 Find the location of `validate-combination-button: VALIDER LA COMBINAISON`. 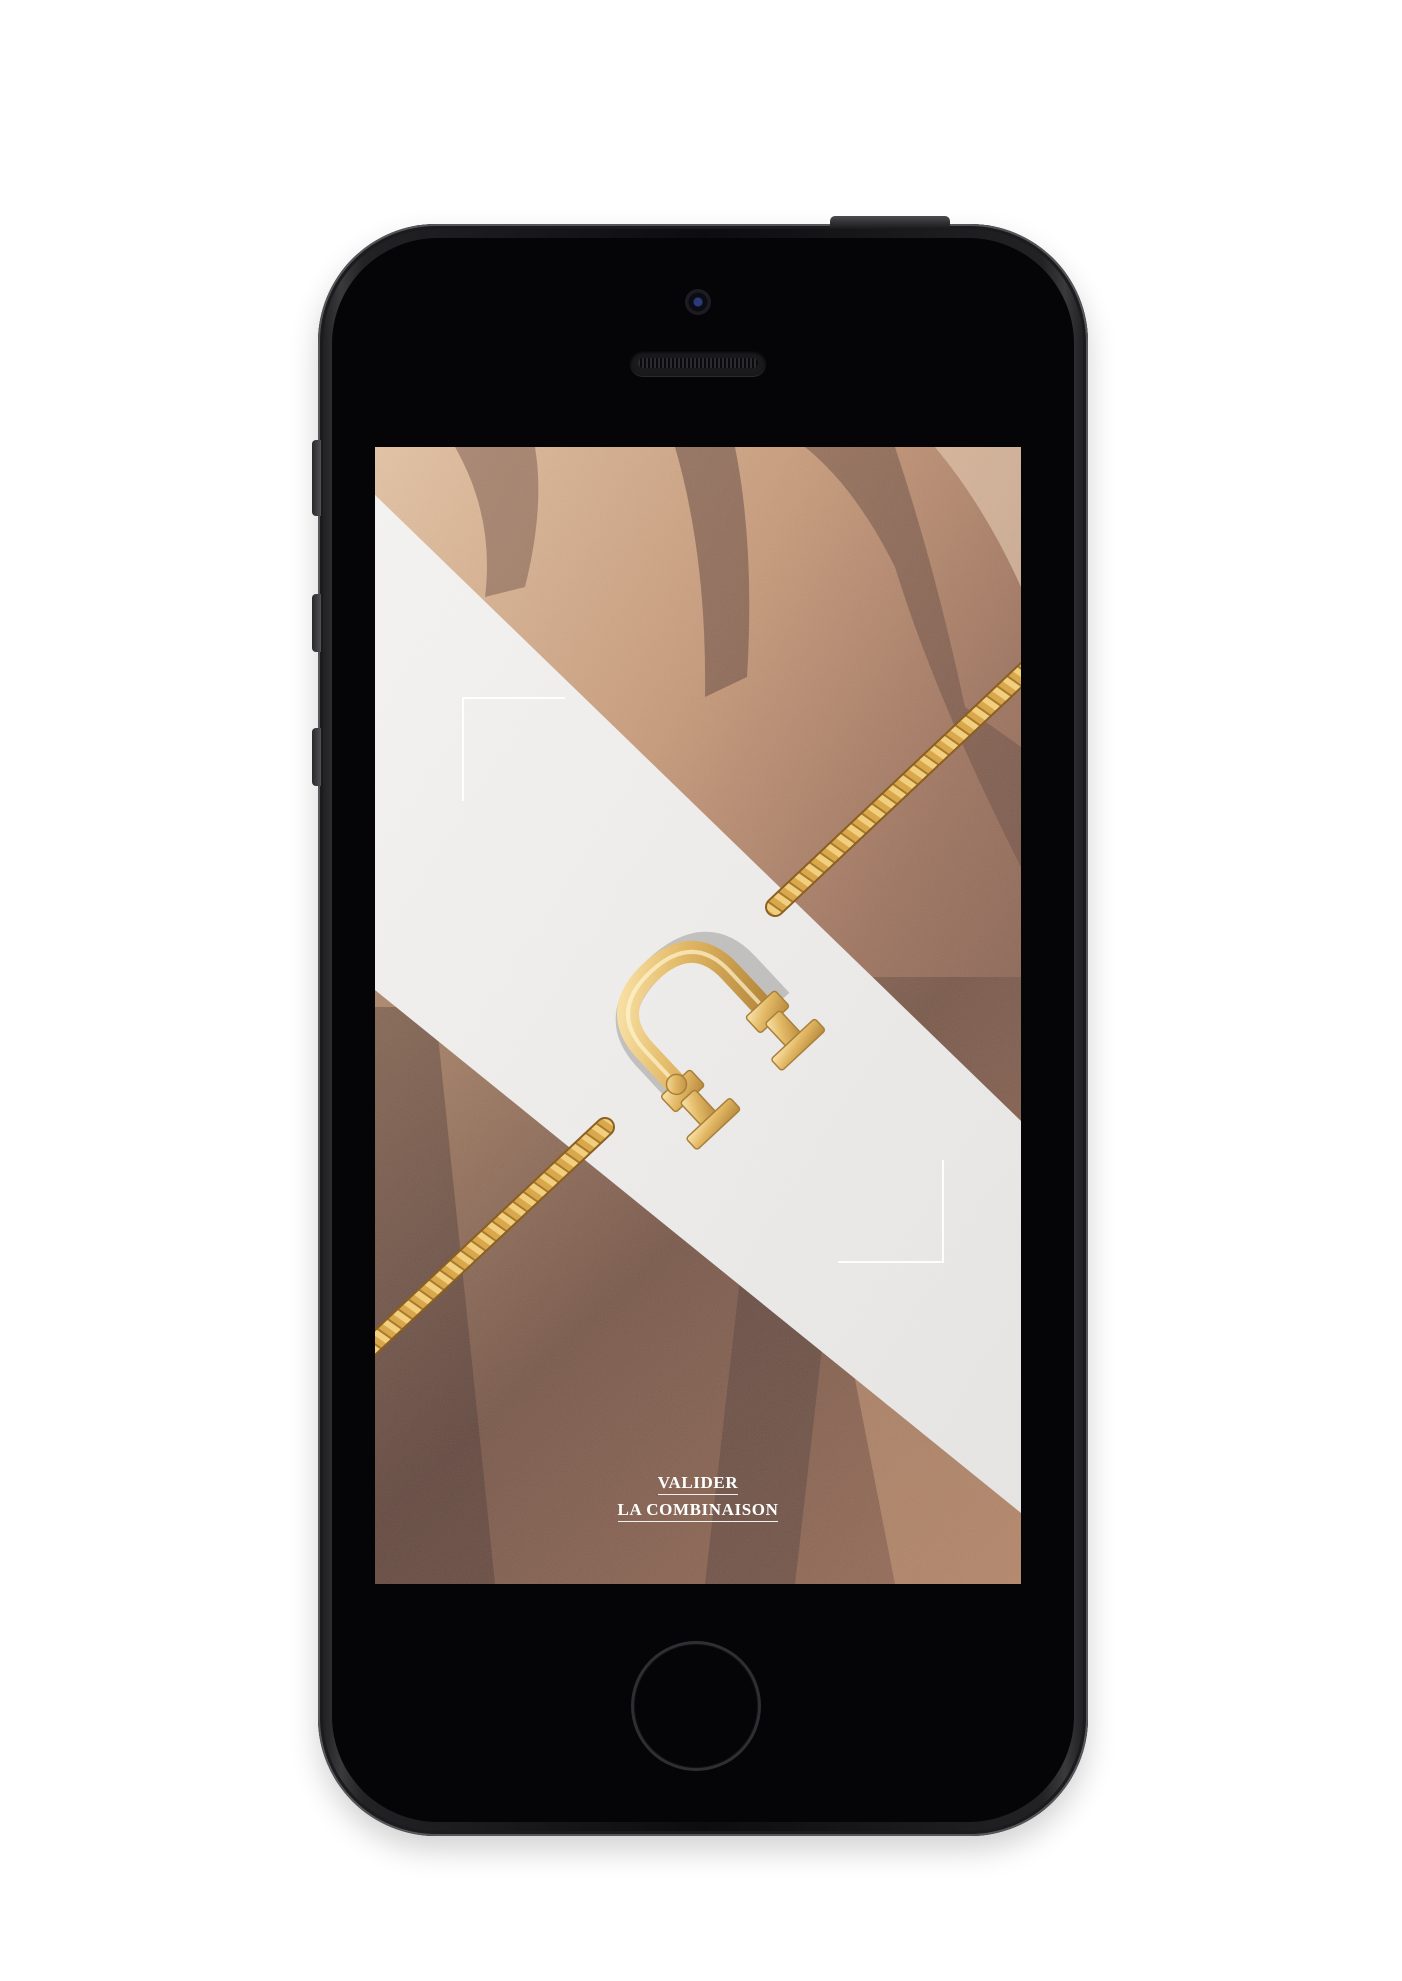

validate-combination-button: VALIDER LA COMBINAISON is located at coordinates (698, 1496).